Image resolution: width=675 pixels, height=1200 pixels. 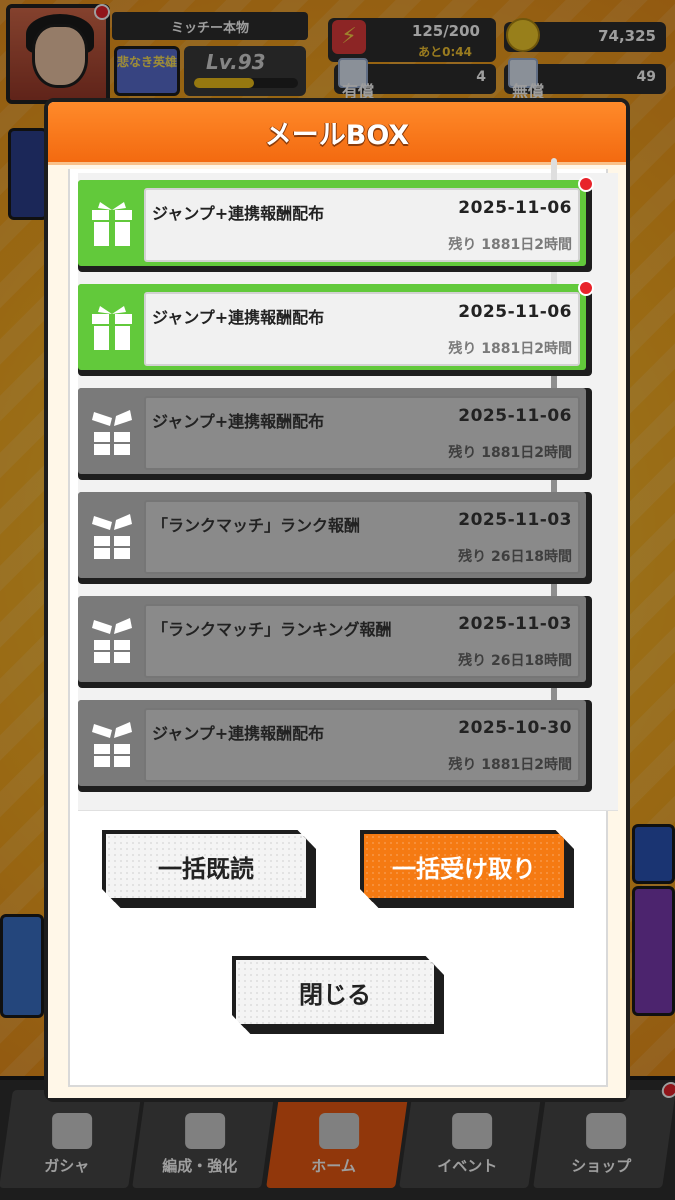 What do you see at coordinates (335, 538) in the screenshot?
I see `mail-item: 「ランクマッチ」ランク報酬 2025-11-03 残り 26日18時間` at bounding box center [335, 538].